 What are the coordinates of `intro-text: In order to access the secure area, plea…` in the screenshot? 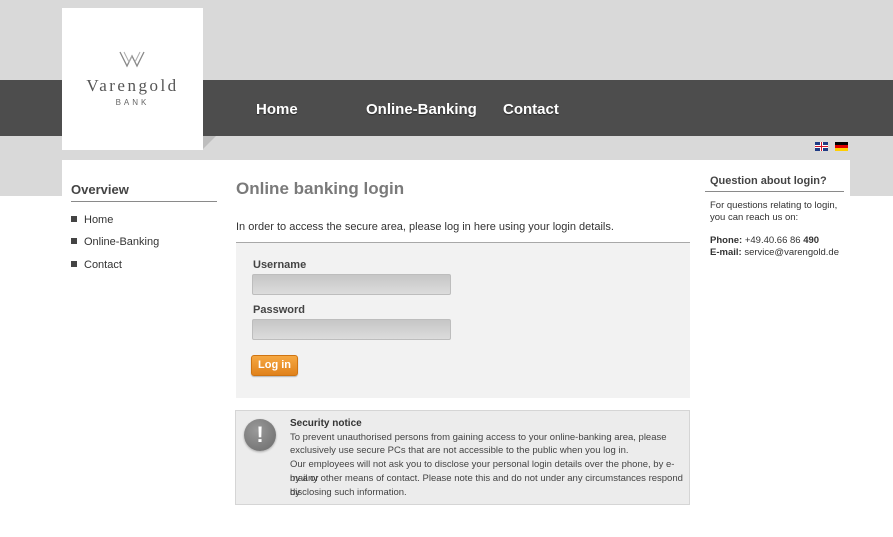 It's located at (425, 227).